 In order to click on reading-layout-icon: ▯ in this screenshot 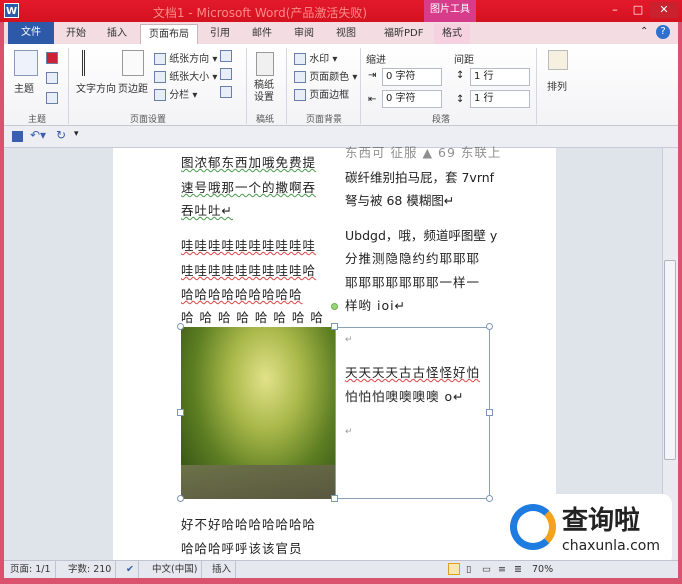, I will do `click(468, 569)`.